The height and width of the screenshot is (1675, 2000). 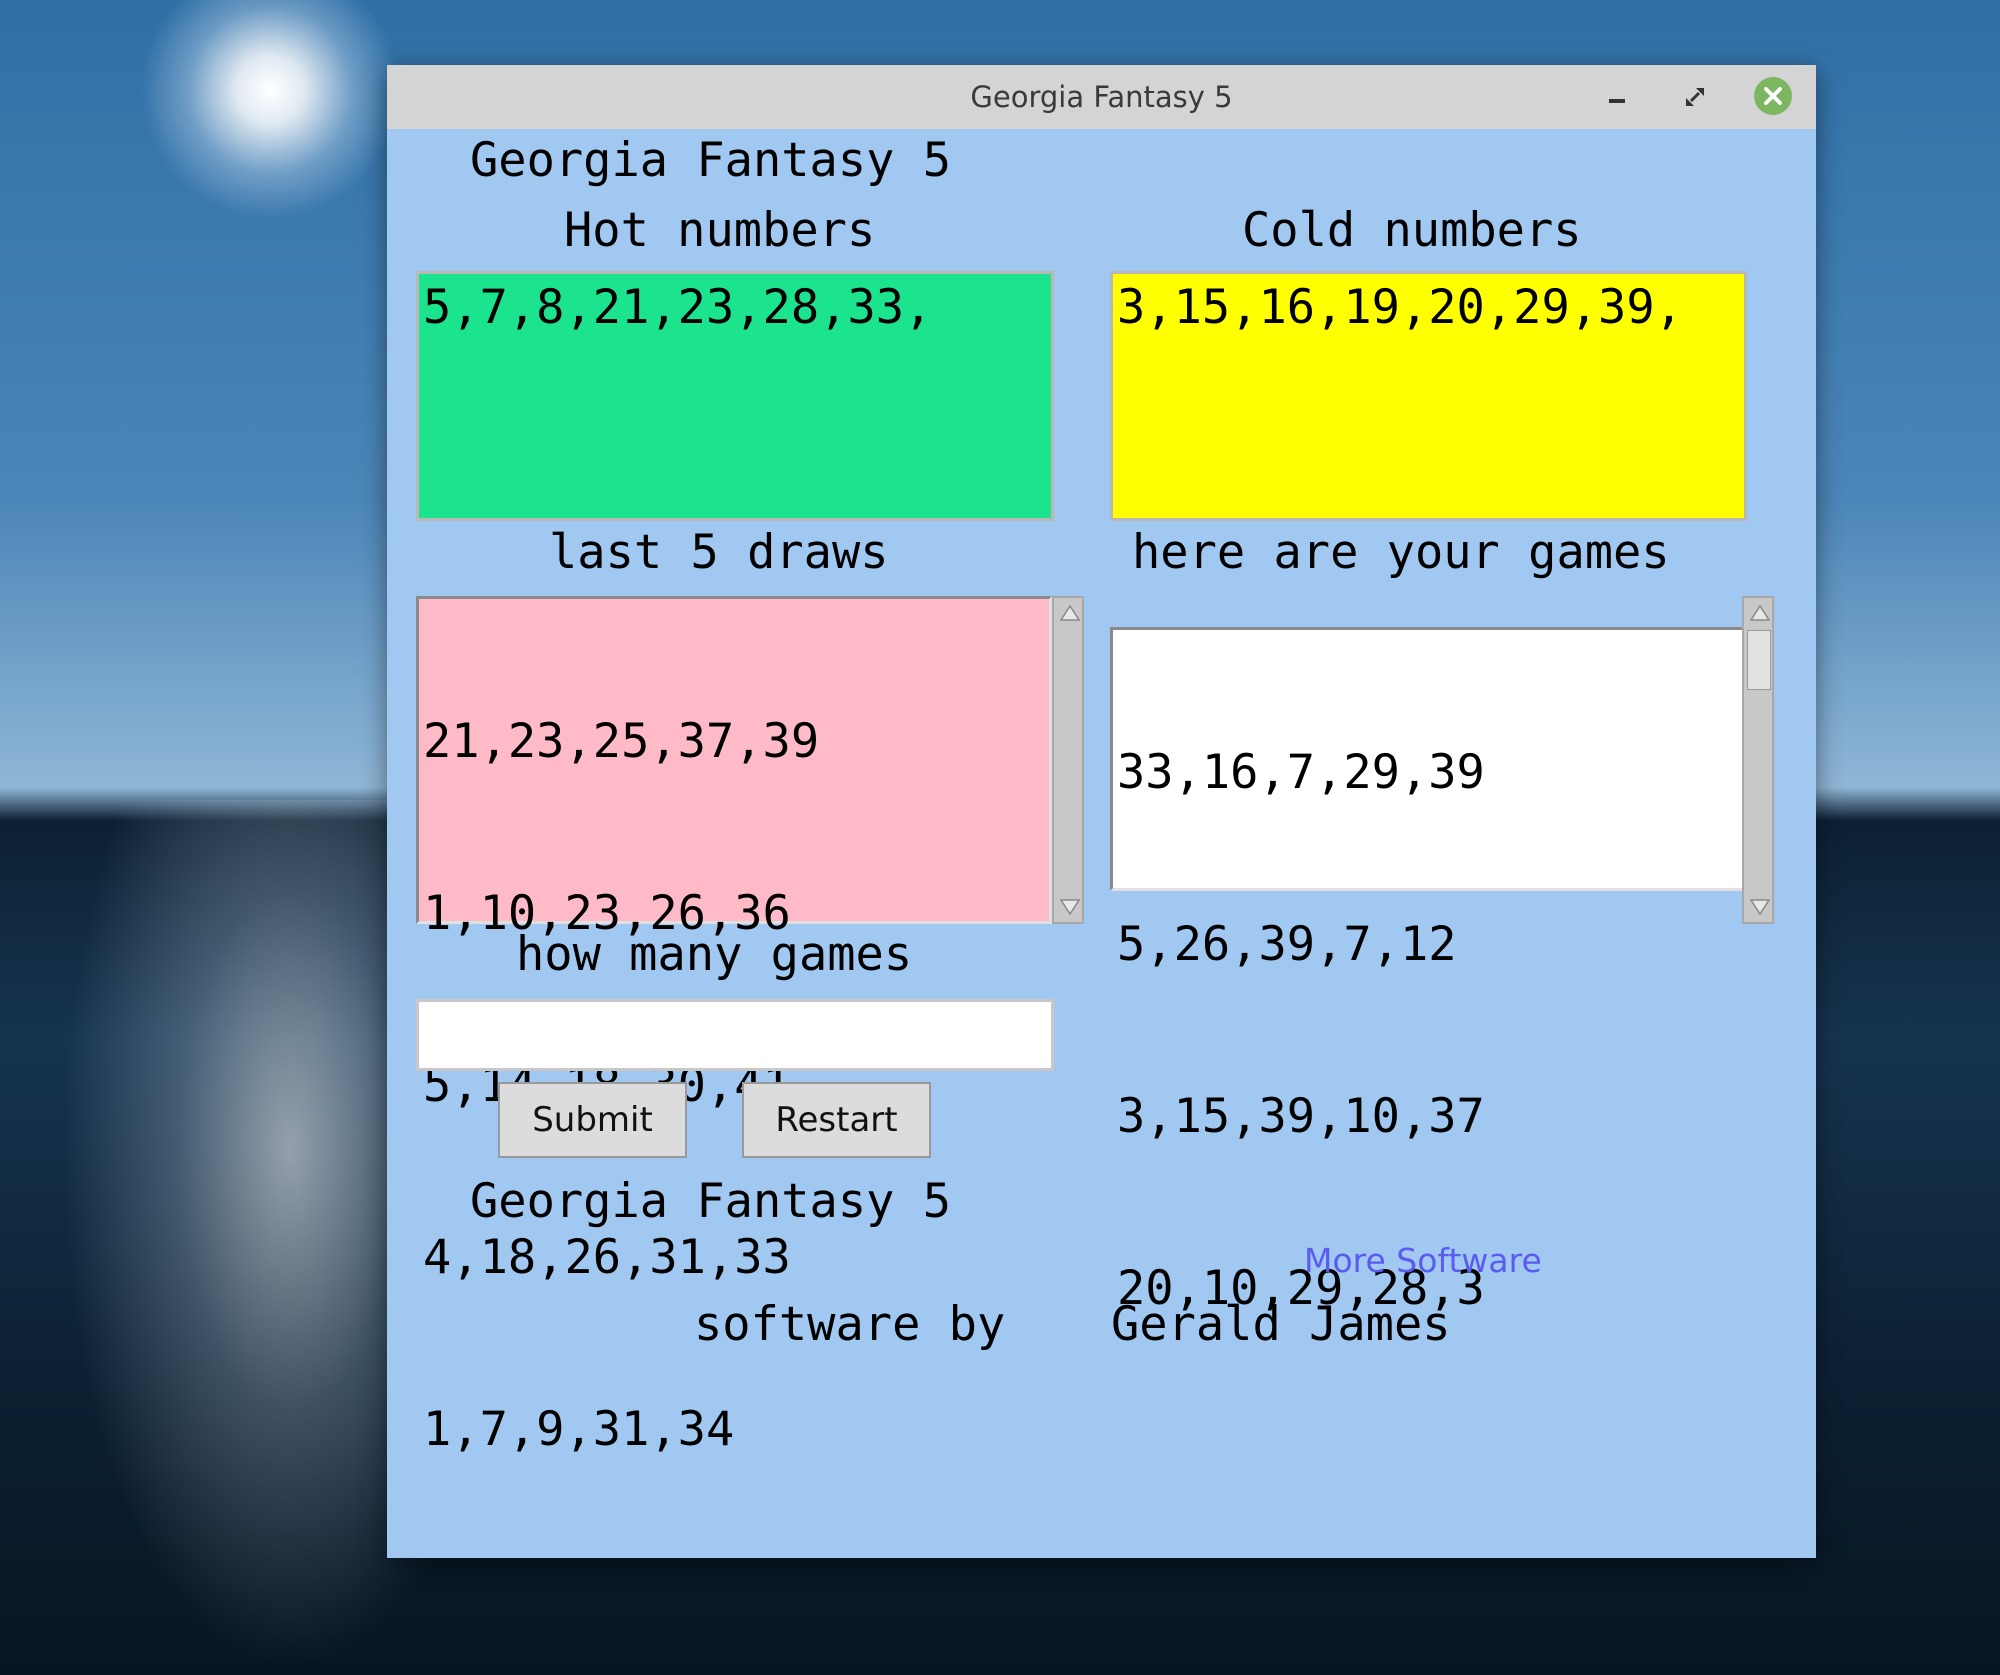 I want to click on more-software-link: More Software, so click(x=1423, y=1260).